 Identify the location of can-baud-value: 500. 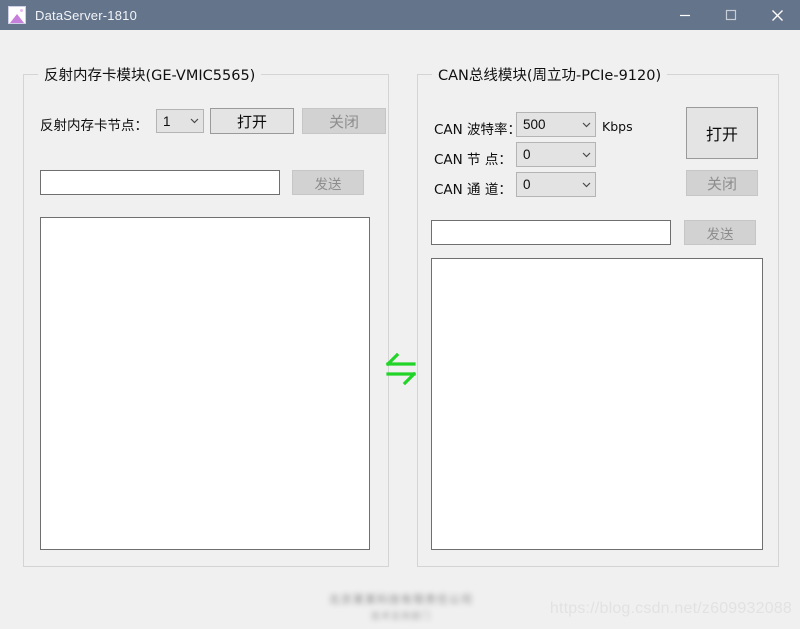
(534, 124).